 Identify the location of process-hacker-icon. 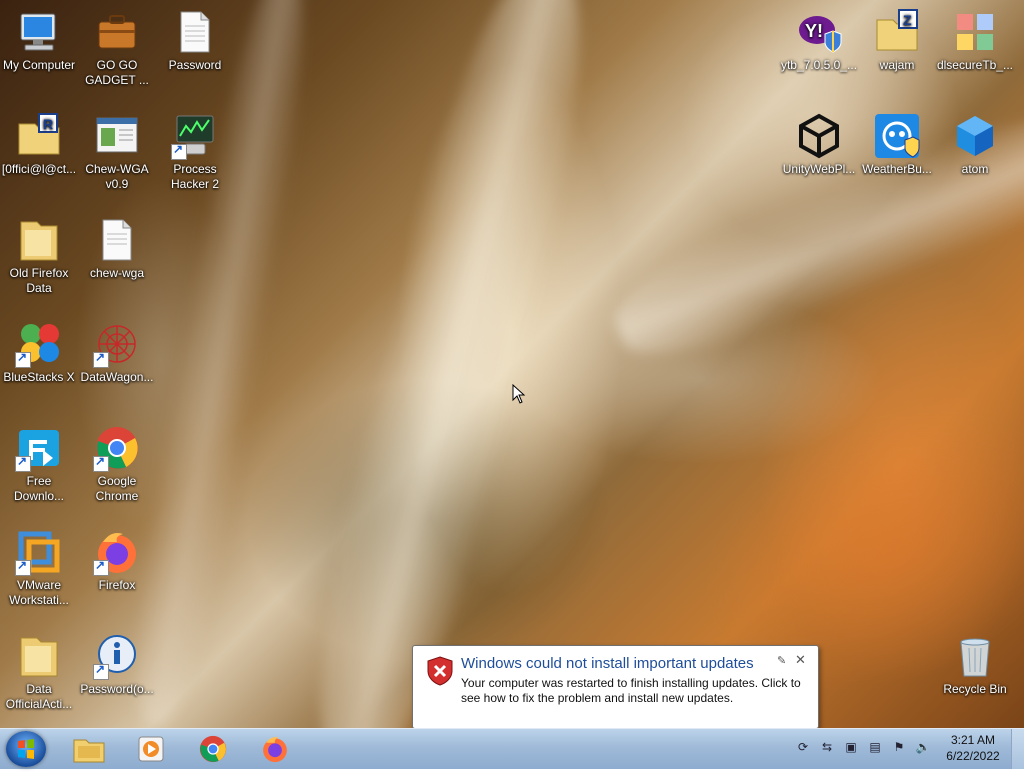
(195, 136).